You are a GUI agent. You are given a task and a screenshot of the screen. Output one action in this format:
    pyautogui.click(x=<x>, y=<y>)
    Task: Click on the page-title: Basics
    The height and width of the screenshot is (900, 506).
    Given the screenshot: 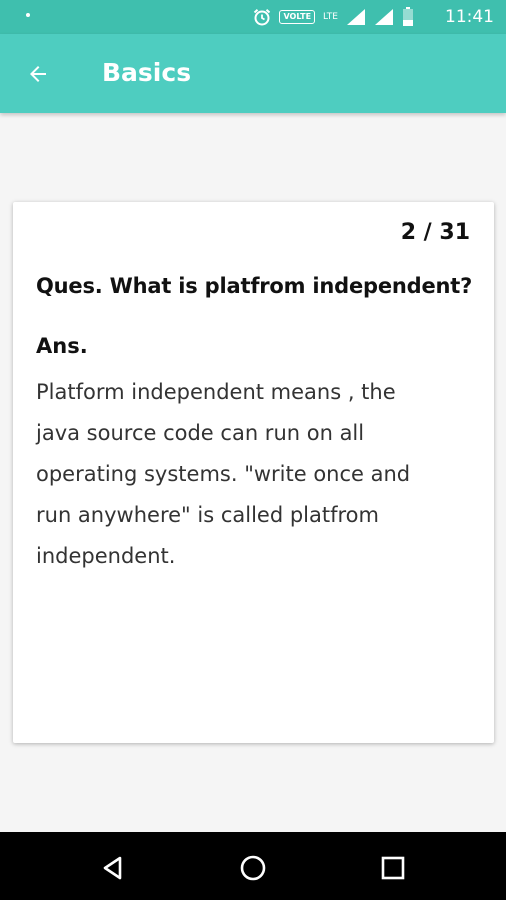 What is the action you would take?
    pyautogui.click(x=147, y=72)
    